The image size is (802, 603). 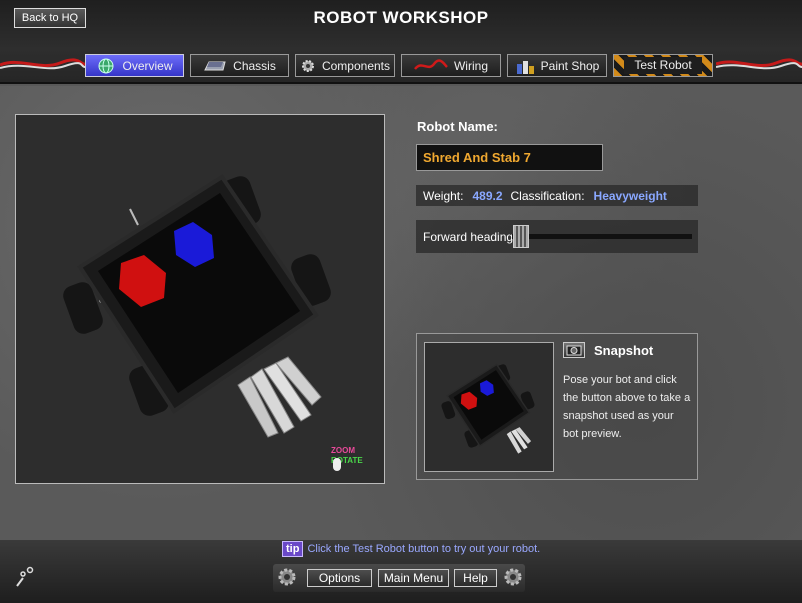 I want to click on take-snapshot-button, so click(x=574, y=350).